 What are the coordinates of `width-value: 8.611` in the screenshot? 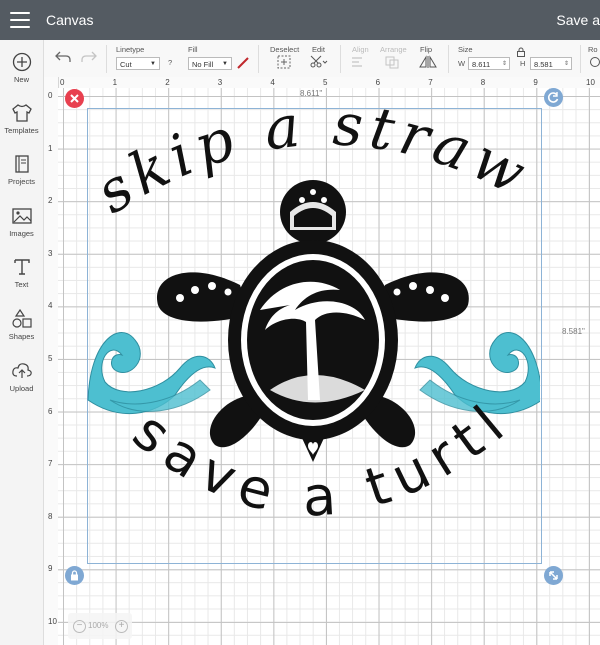 It's located at (481, 64).